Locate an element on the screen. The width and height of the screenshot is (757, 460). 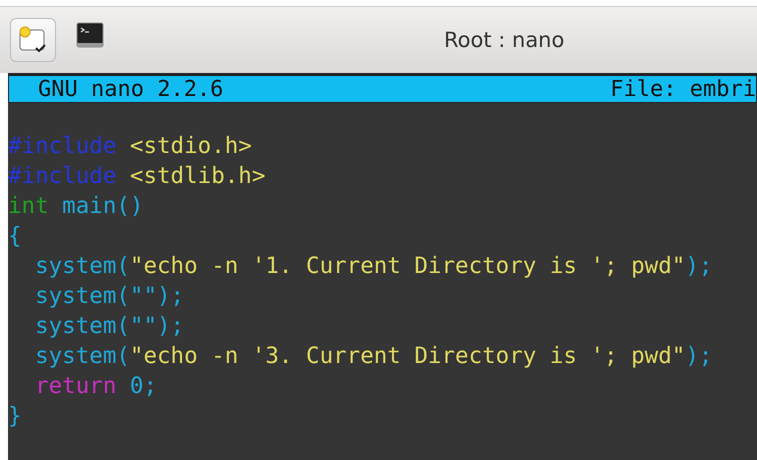
window-title: Root : nano is located at coordinates (504, 40).